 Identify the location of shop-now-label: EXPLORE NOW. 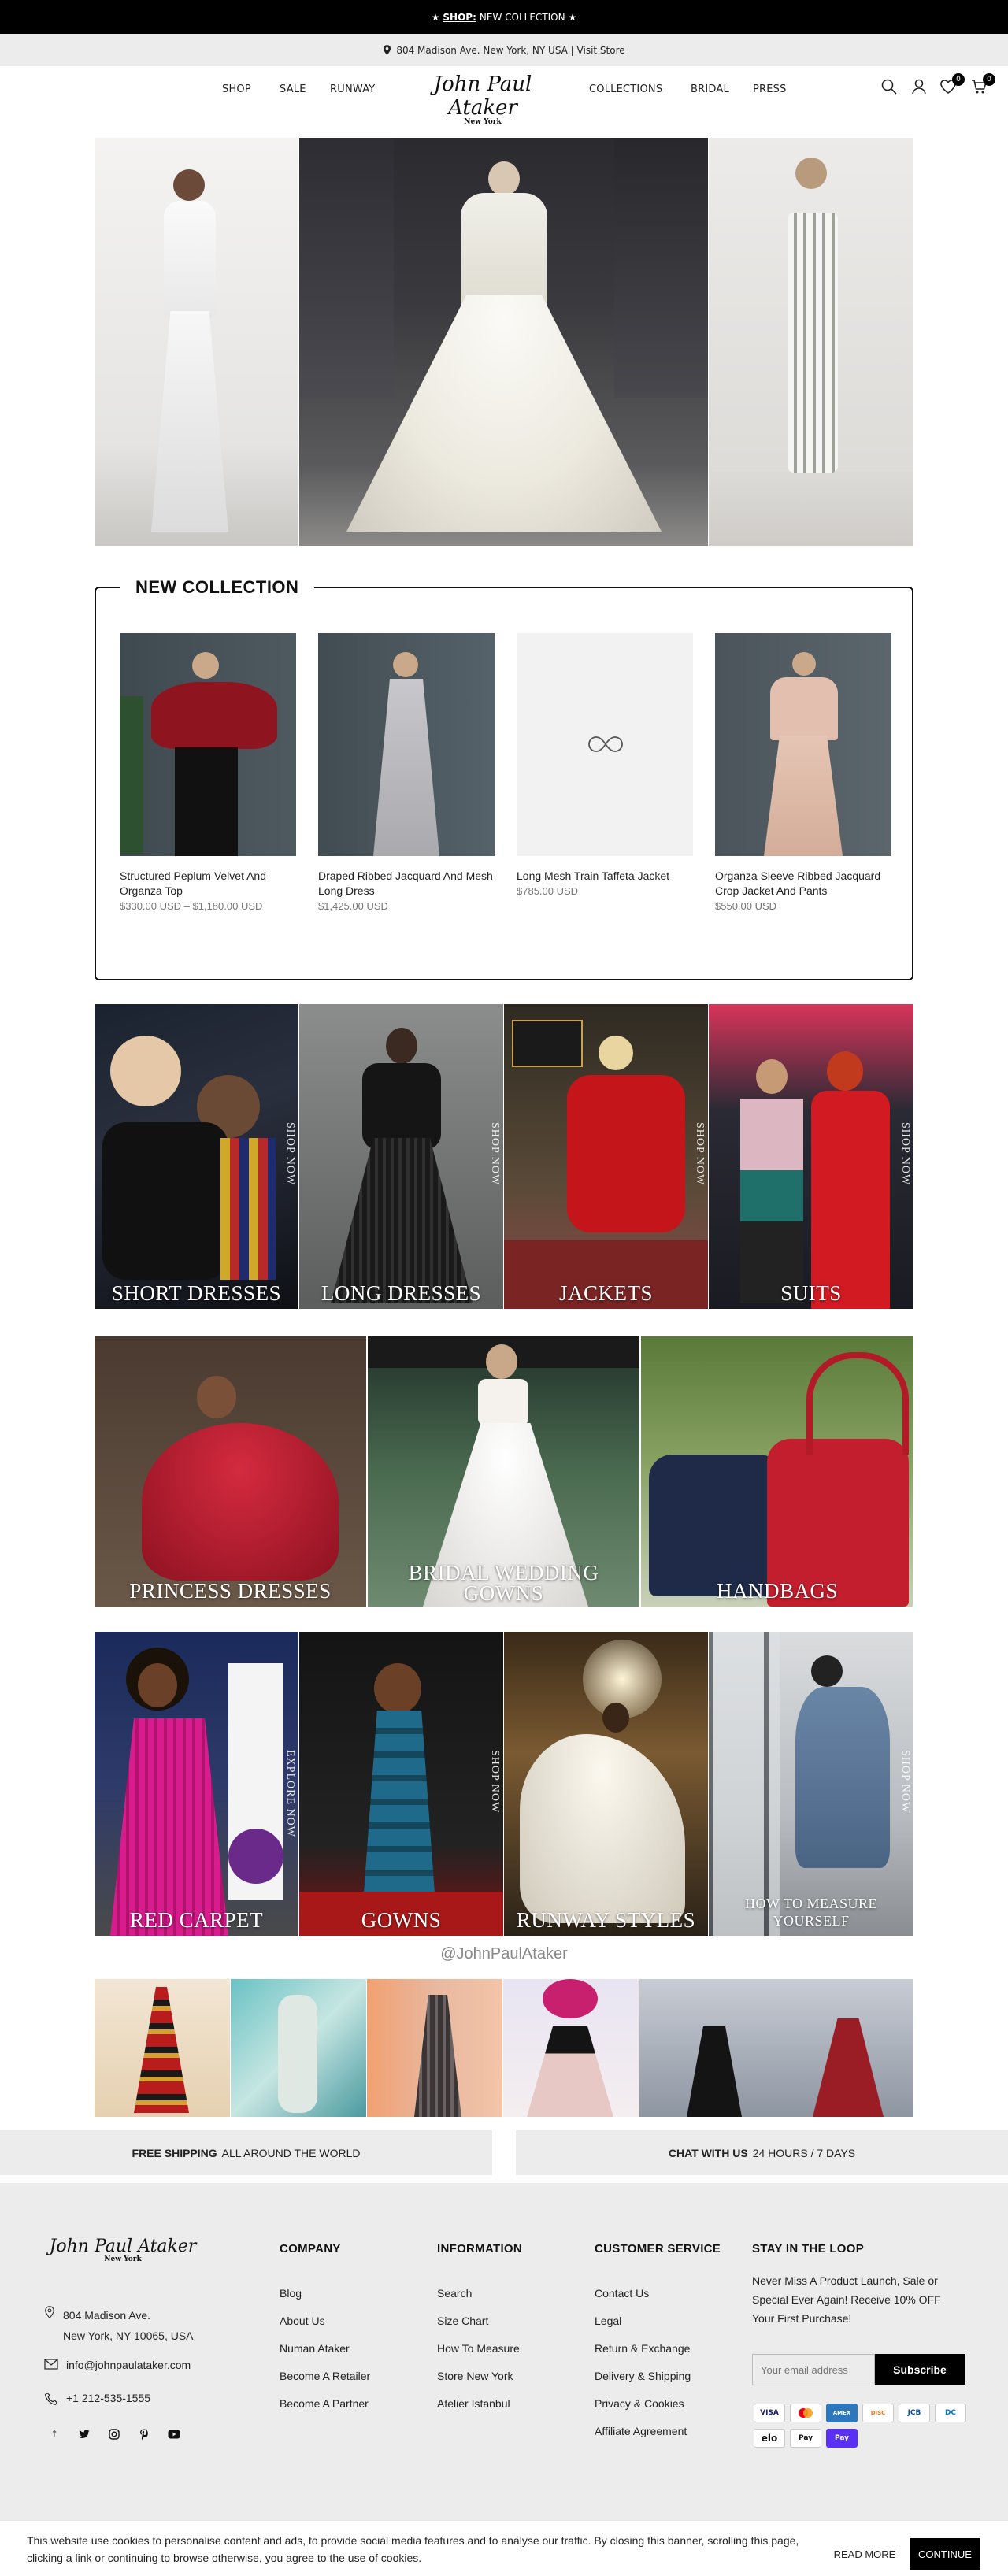
(290, 1793).